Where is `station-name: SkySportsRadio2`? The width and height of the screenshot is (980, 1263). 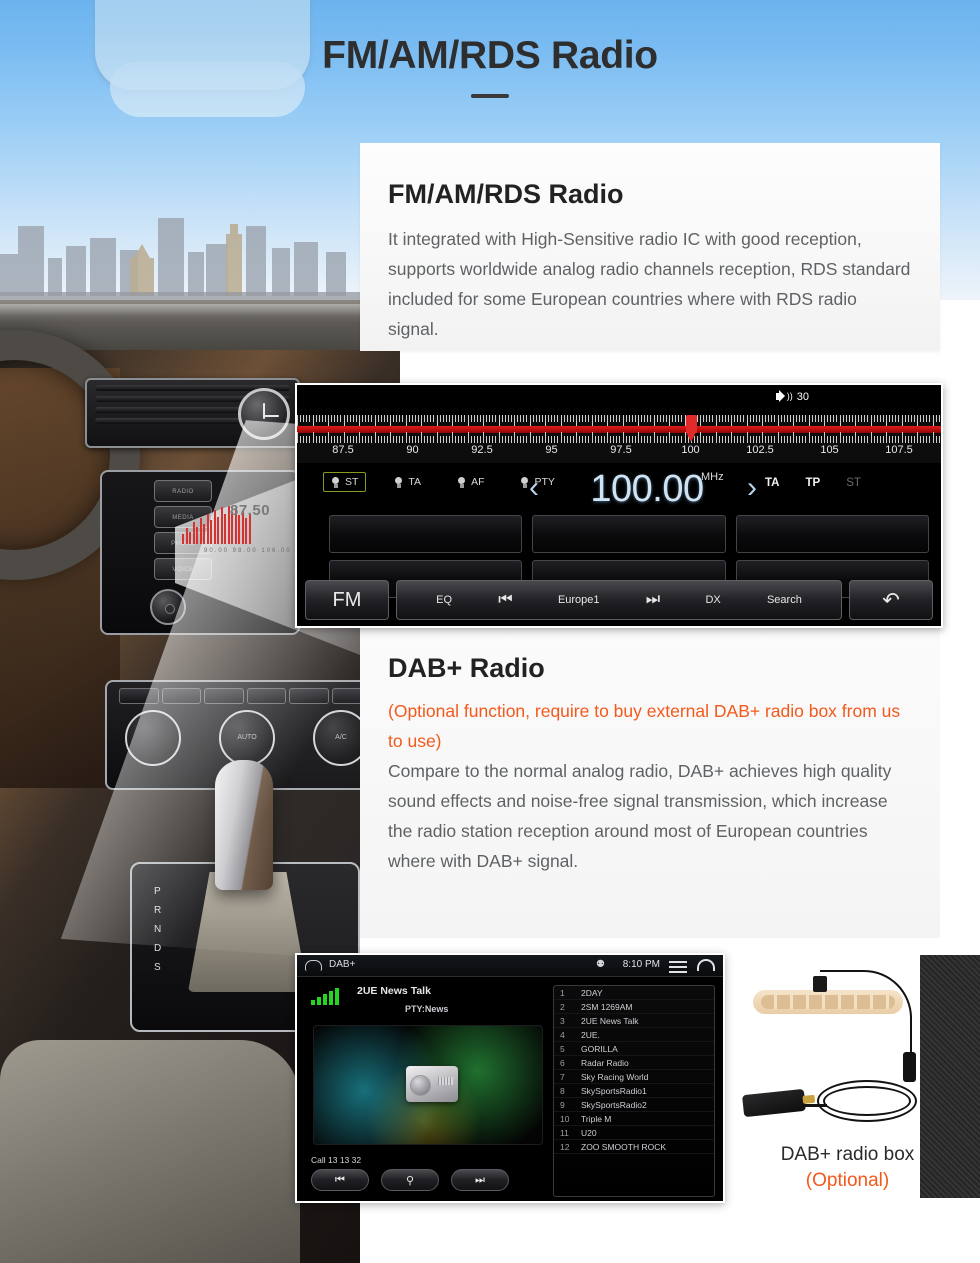 station-name: SkySportsRadio2 is located at coordinates (614, 1104).